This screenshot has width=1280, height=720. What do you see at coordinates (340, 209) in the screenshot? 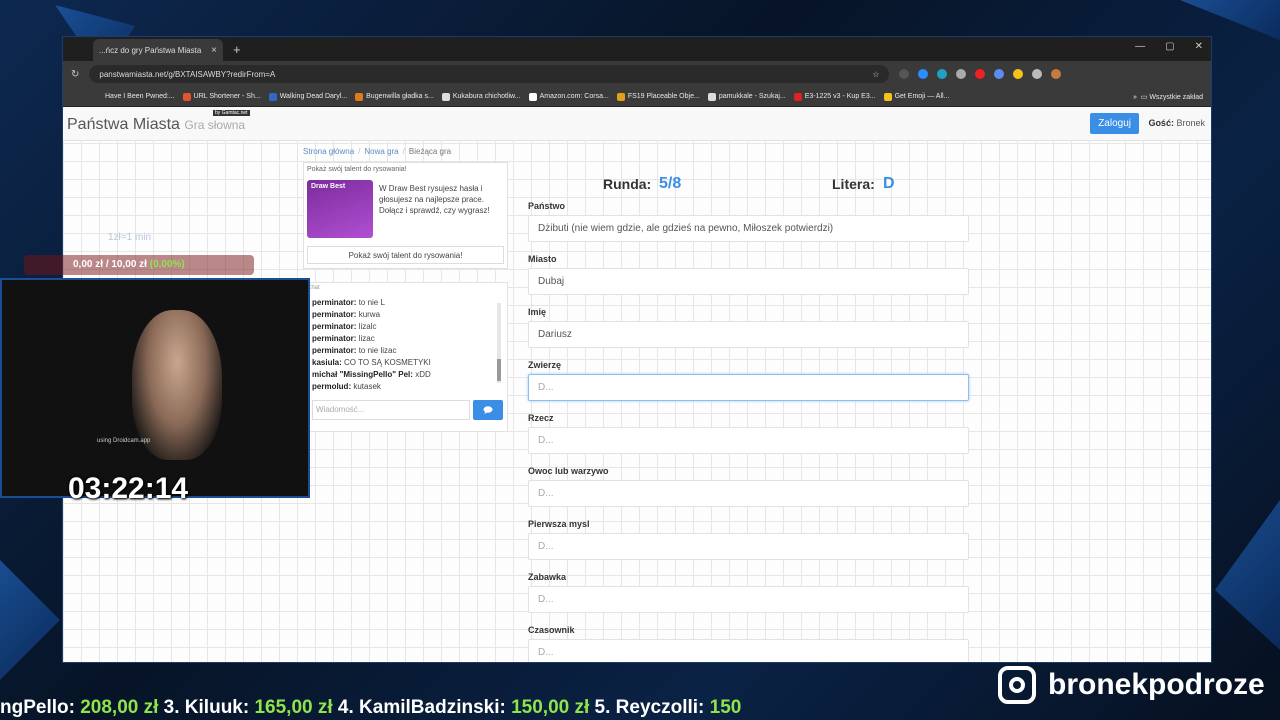
I see `draw-best-image: Draw Best` at bounding box center [340, 209].